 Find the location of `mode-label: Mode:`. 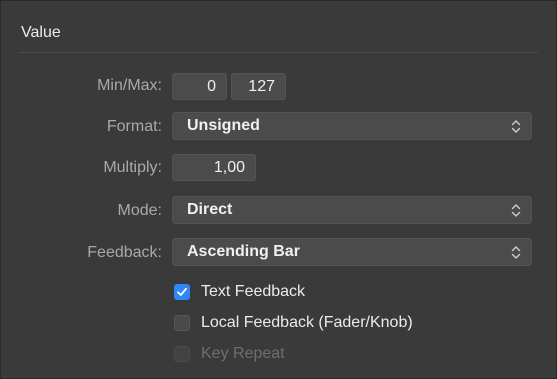

mode-label: Mode: is located at coordinates (139, 210).